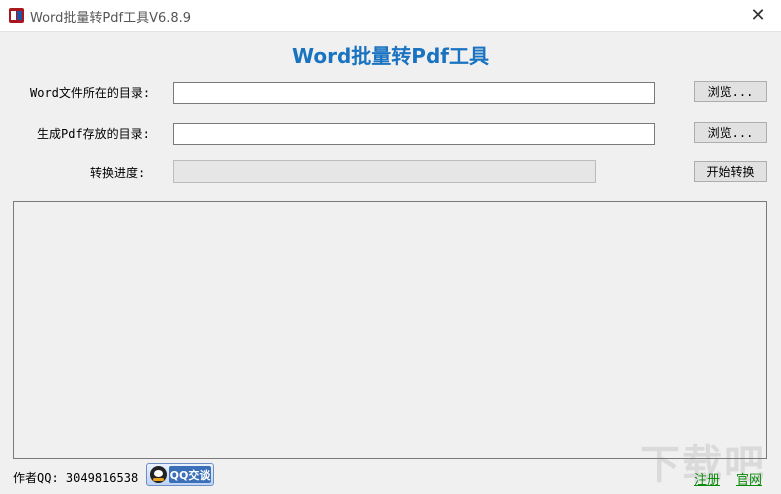  I want to click on author-qq-label: 作者QQ:, so click(36, 478).